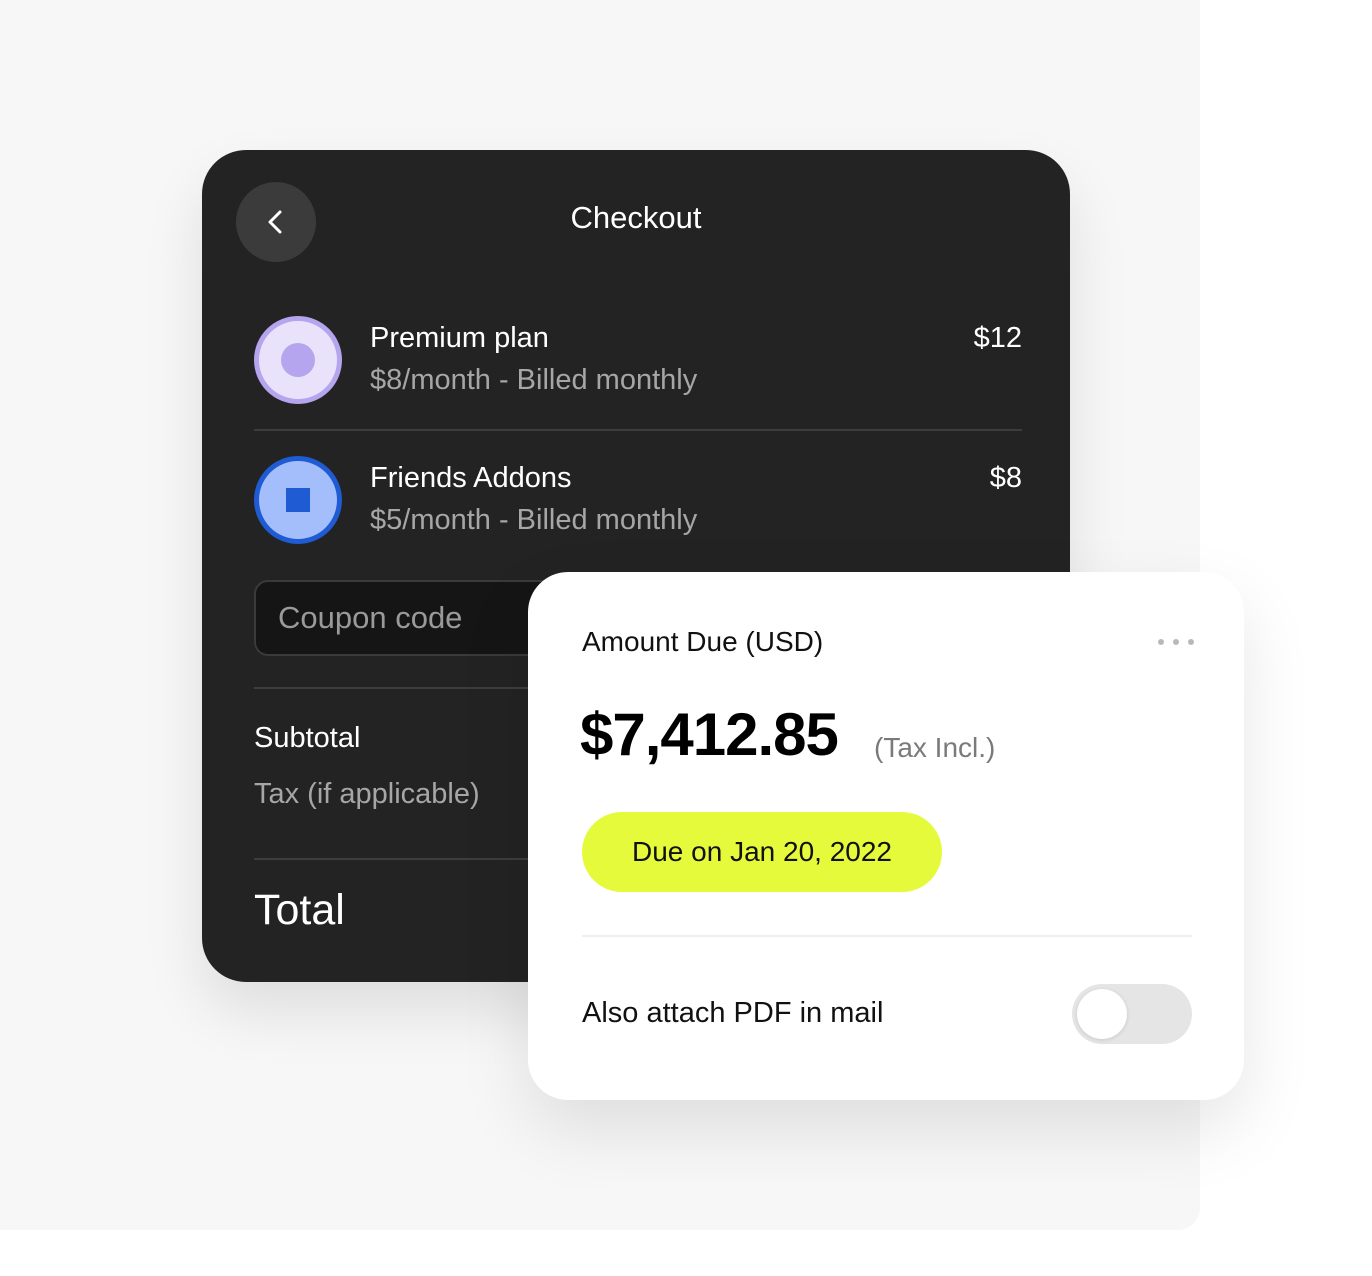 The width and height of the screenshot is (1372, 1276). Describe the element at coordinates (733, 1013) in the screenshot. I see `attach-pdf-label: Also attach PDF in mail` at that location.